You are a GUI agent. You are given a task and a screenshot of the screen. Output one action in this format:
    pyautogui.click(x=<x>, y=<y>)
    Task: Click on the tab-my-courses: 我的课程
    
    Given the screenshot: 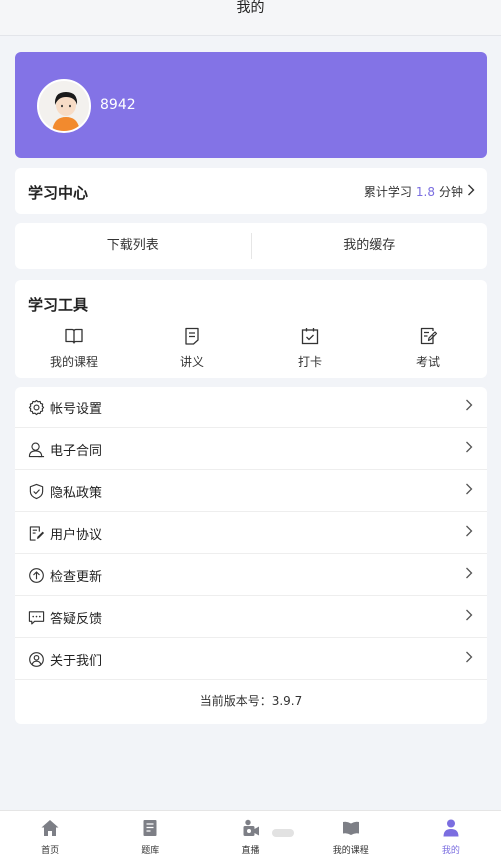 What is the action you would take?
    pyautogui.click(x=351, y=832)
    